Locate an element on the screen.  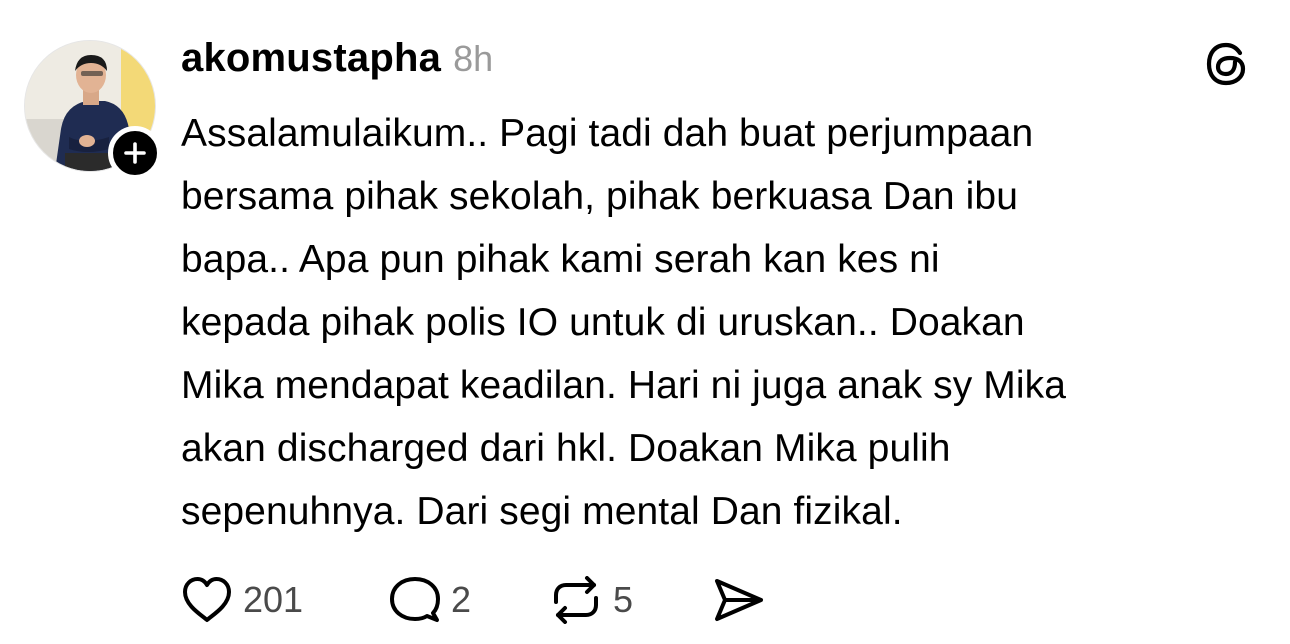
follow-button is located at coordinates (135, 153).